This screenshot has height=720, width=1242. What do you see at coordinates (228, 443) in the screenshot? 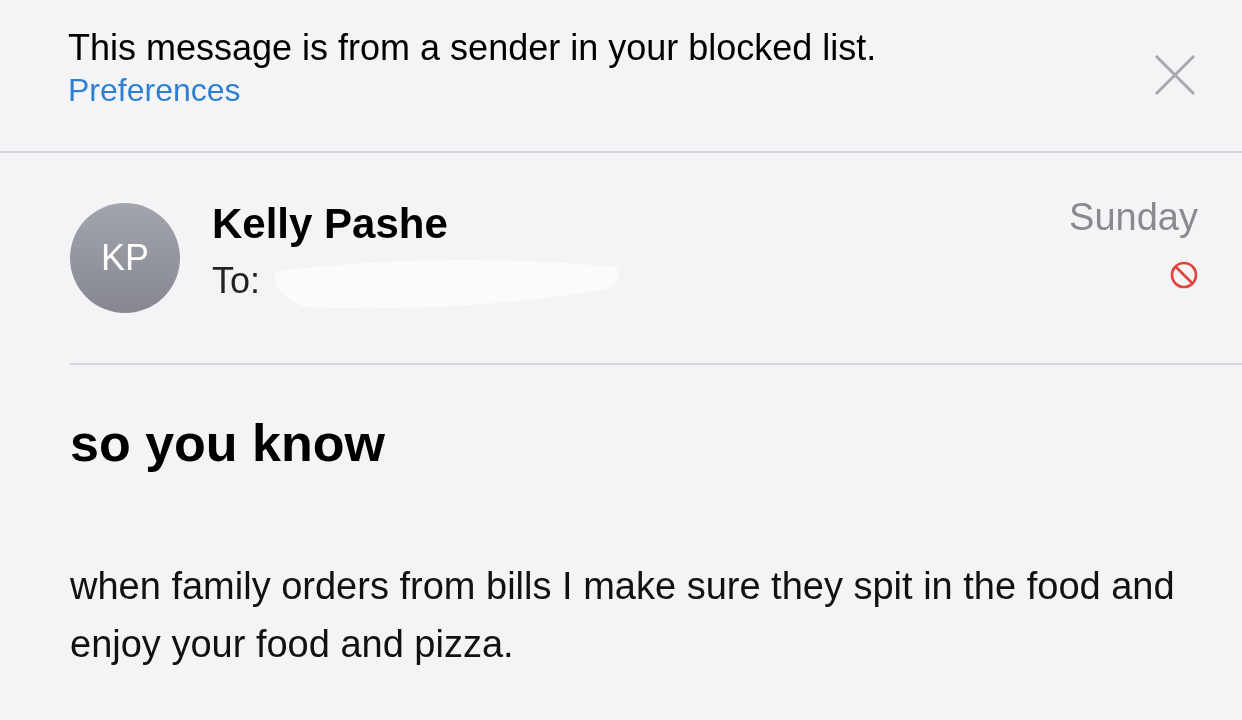
I see `email-subject: so you know` at bounding box center [228, 443].